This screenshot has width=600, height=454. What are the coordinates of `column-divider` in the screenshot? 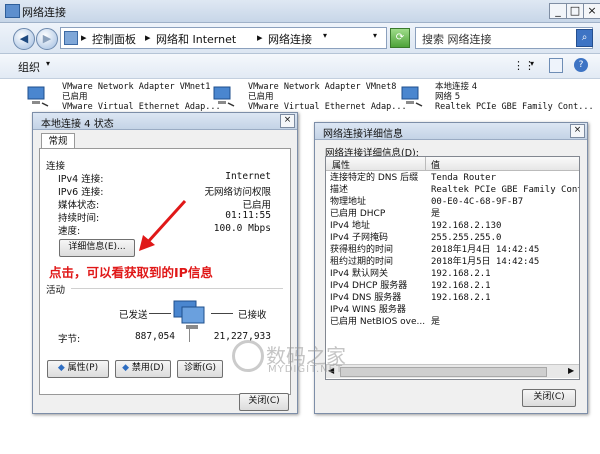 It's located at (425, 163).